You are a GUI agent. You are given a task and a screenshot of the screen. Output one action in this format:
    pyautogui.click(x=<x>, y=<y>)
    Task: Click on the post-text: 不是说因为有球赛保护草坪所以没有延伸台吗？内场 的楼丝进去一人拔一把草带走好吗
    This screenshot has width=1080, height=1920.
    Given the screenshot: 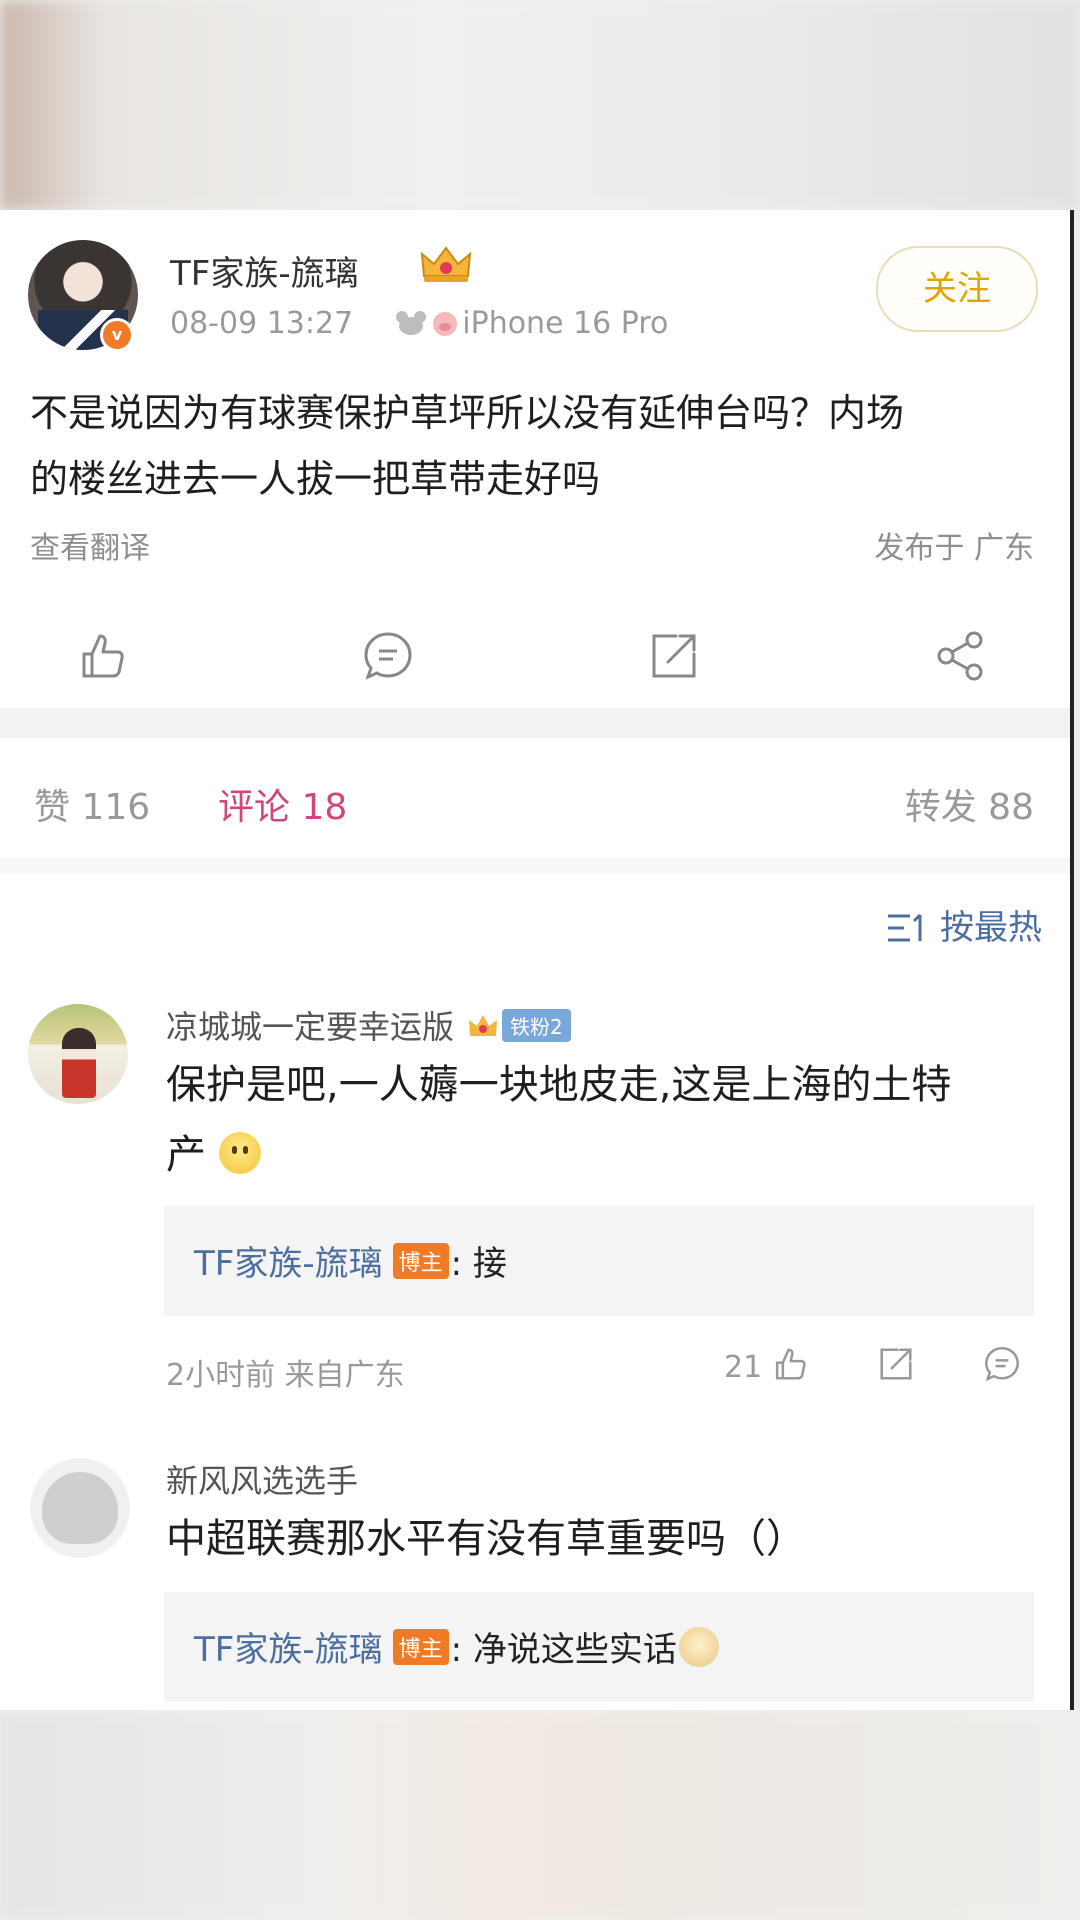 What is the action you would take?
    pyautogui.click(x=535, y=446)
    